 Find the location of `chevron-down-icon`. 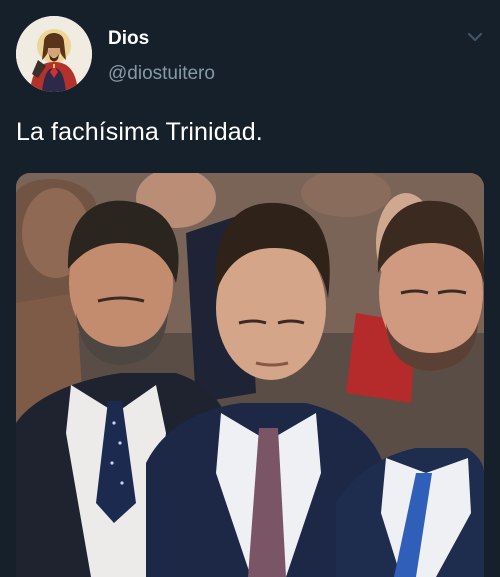

chevron-down-icon is located at coordinates (475, 37).